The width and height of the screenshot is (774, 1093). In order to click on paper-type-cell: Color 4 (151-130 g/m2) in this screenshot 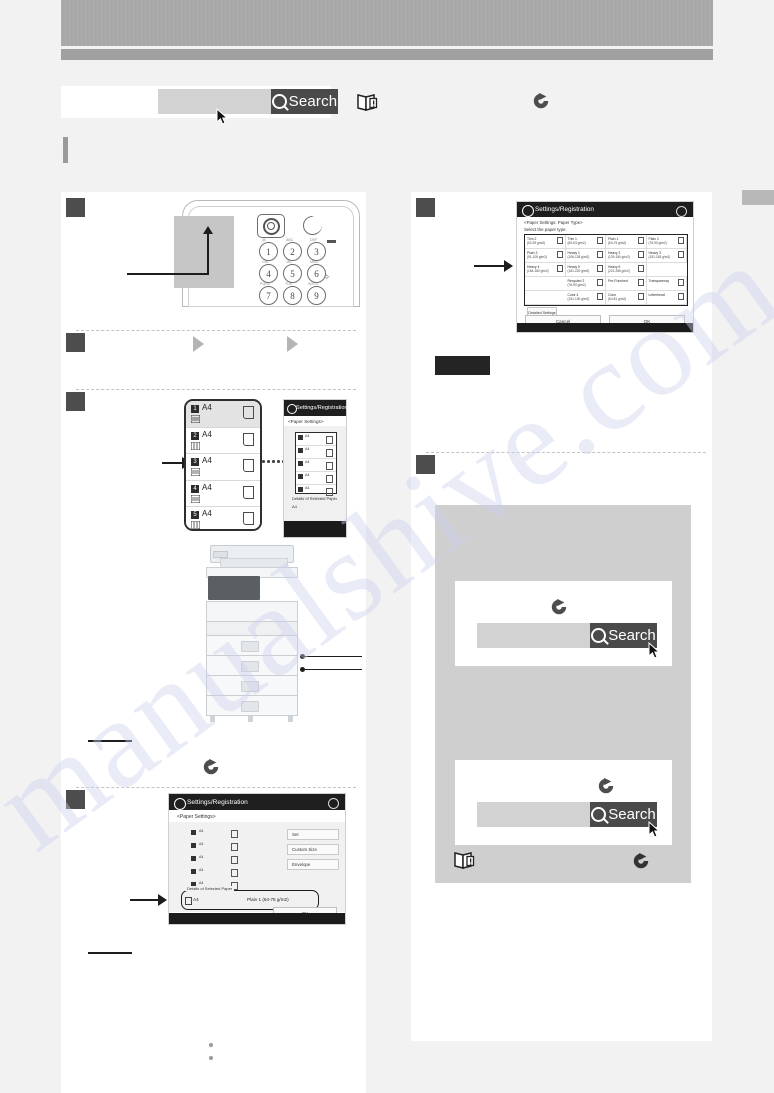, I will do `click(585, 298)`.